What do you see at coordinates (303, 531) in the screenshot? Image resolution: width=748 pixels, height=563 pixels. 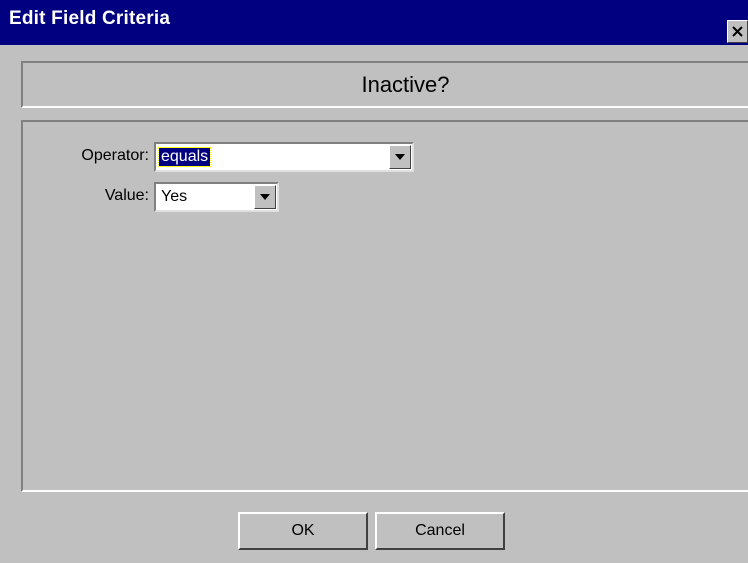 I see `ok-button: OK` at bounding box center [303, 531].